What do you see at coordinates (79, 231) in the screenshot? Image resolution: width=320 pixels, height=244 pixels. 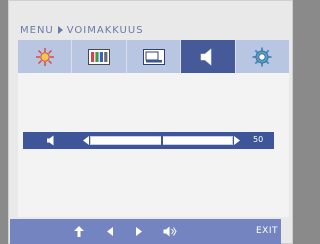 I see `return-up-arrow-icon` at bounding box center [79, 231].